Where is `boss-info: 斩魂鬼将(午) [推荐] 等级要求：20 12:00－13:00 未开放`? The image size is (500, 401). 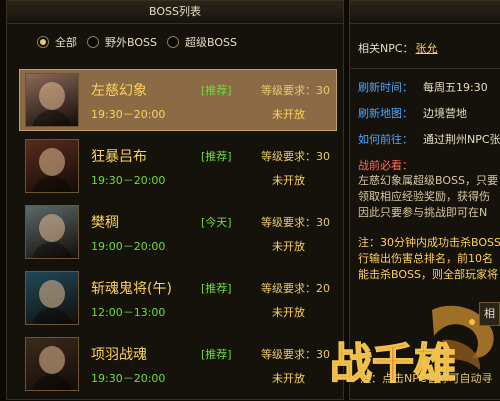 boss-info: 斩魂鬼将(午) [推荐] 等级要求：20 12:00－13:00 未开放 is located at coordinates (213, 298).